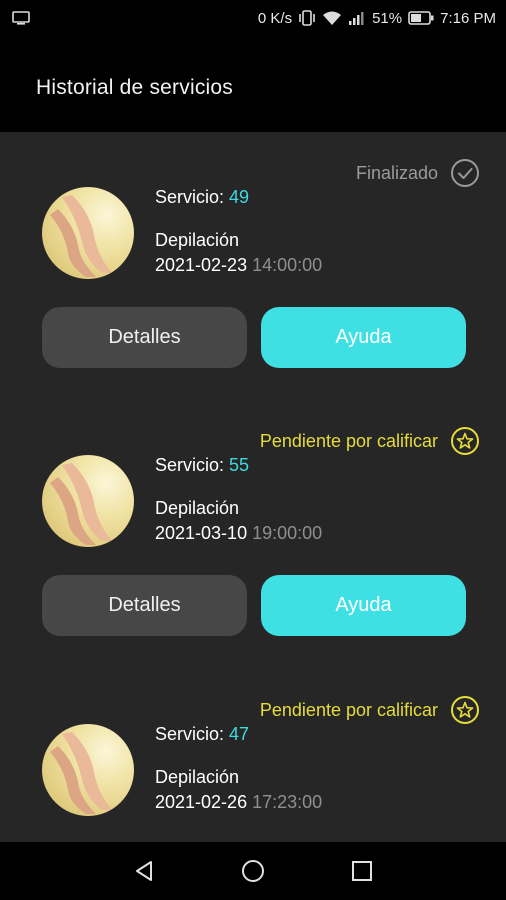  Describe the element at coordinates (362, 871) in the screenshot. I see `recents-icon` at that location.